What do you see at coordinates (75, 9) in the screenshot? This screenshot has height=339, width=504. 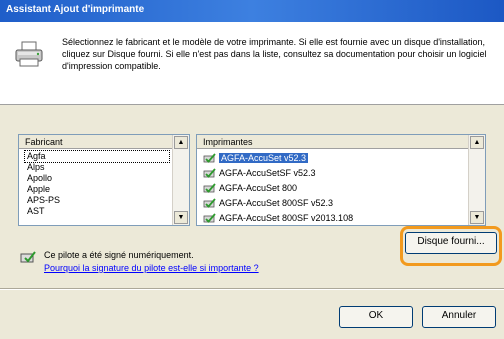 I see `window-title: Assistant Ajout d'imprimante` at bounding box center [75, 9].